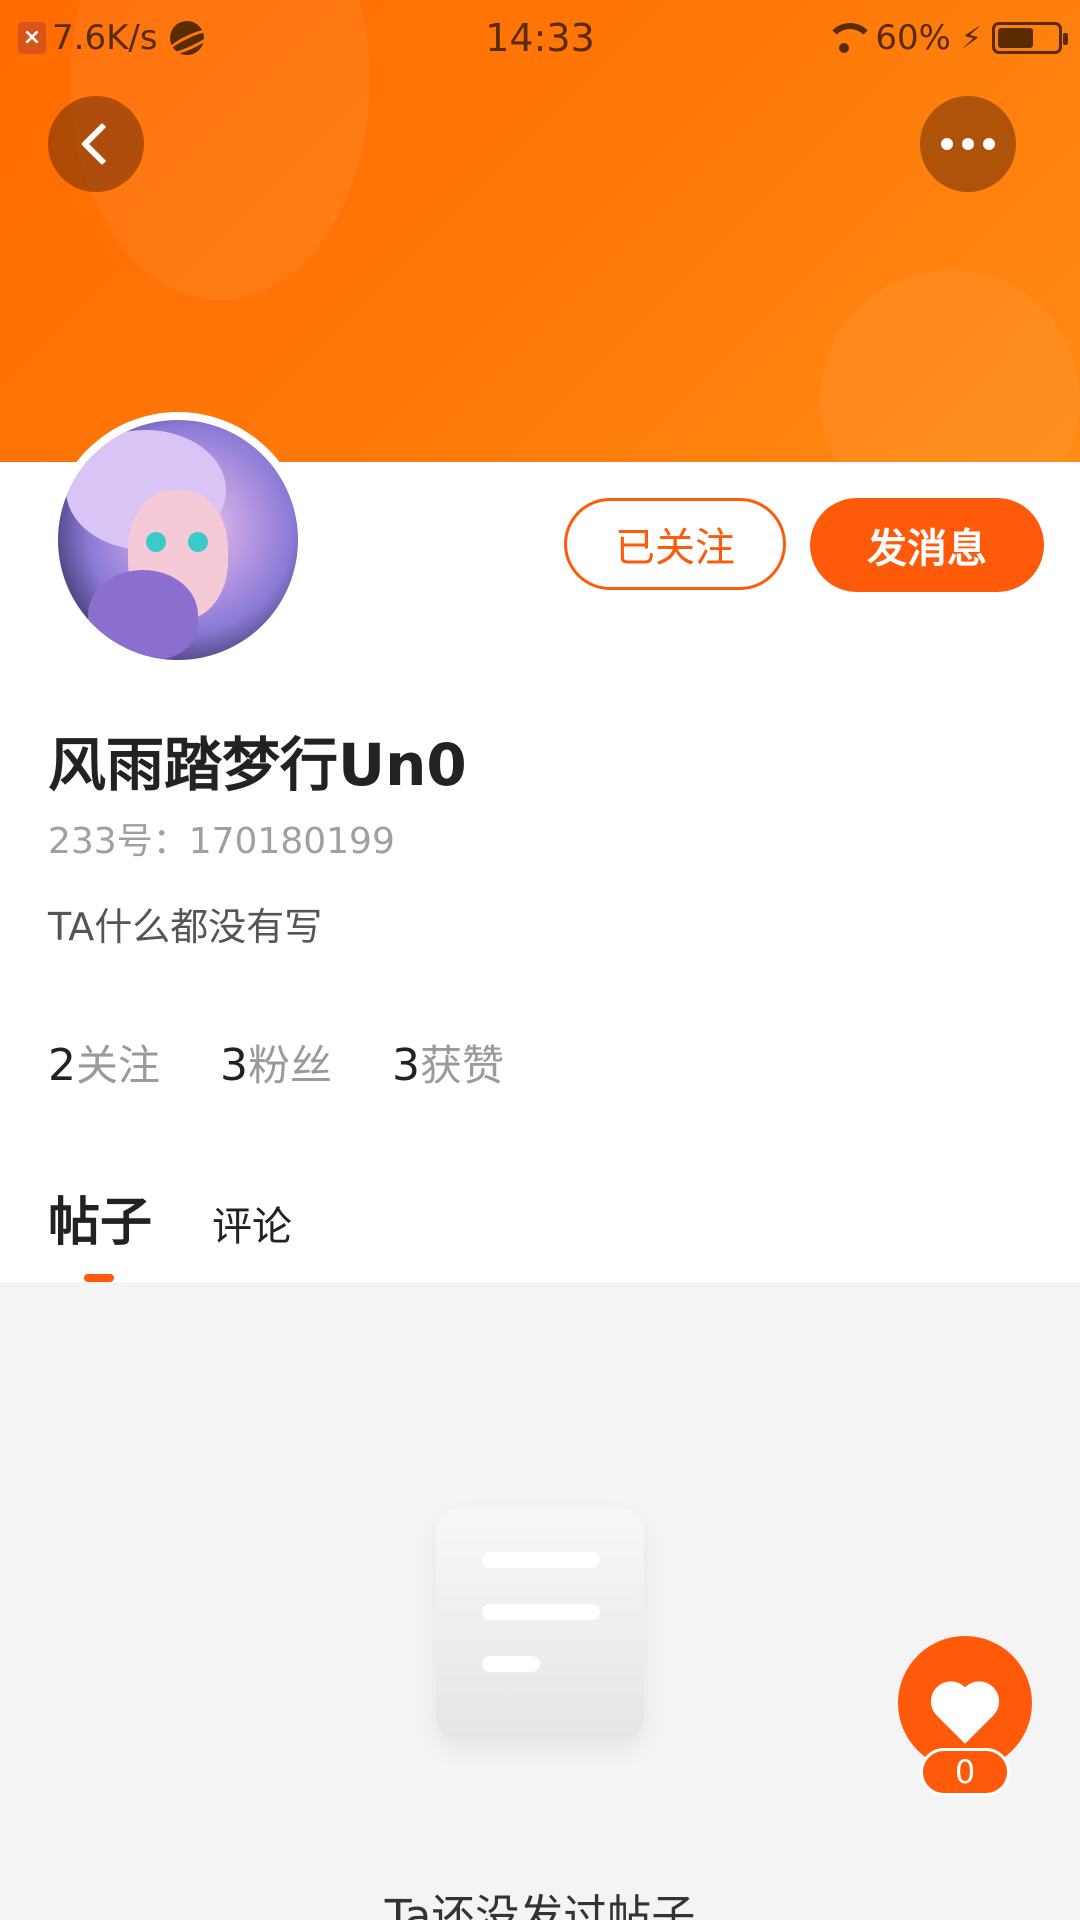 This screenshot has width=1080, height=1920. What do you see at coordinates (100, 1223) in the screenshot?
I see `tab-posts-label: 帖子` at bounding box center [100, 1223].